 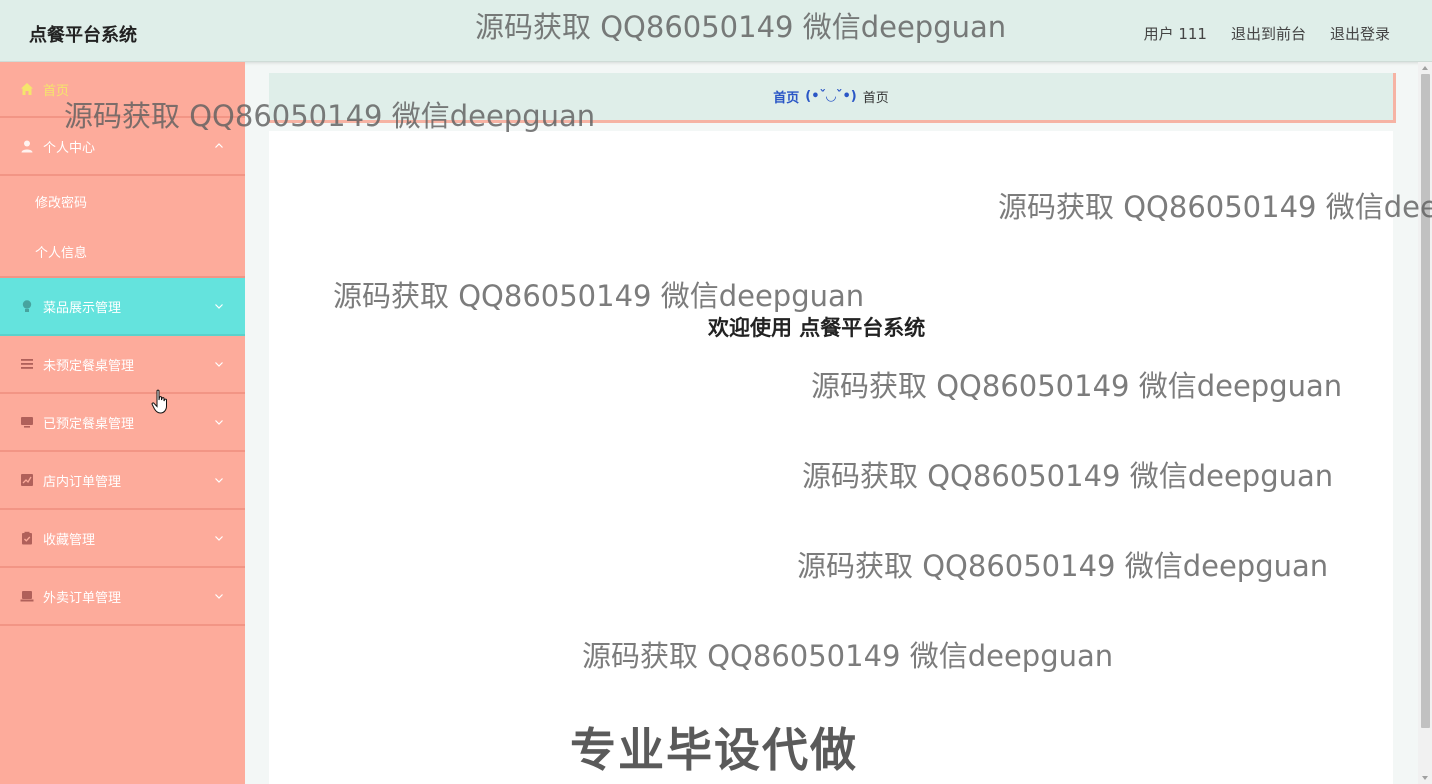 What do you see at coordinates (786, 96) in the screenshot?
I see `breadcrumb-home-link: 首页` at bounding box center [786, 96].